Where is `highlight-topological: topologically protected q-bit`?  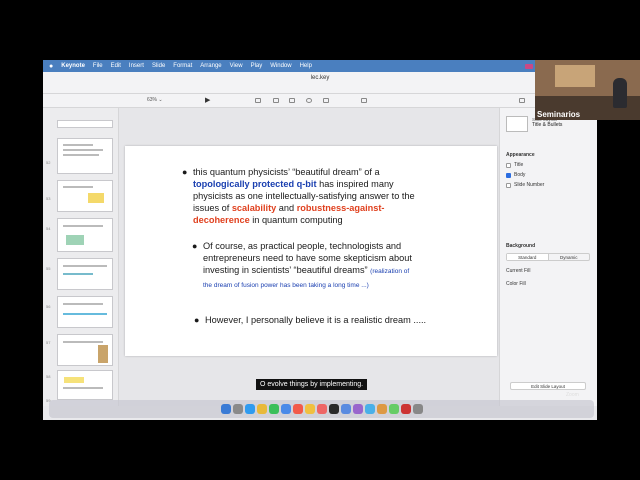 highlight-topological: topologically protected q-bit is located at coordinates (255, 184).